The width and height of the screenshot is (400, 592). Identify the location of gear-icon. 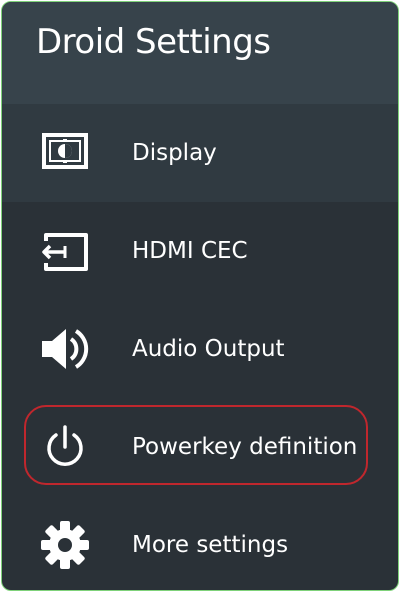
(65, 545).